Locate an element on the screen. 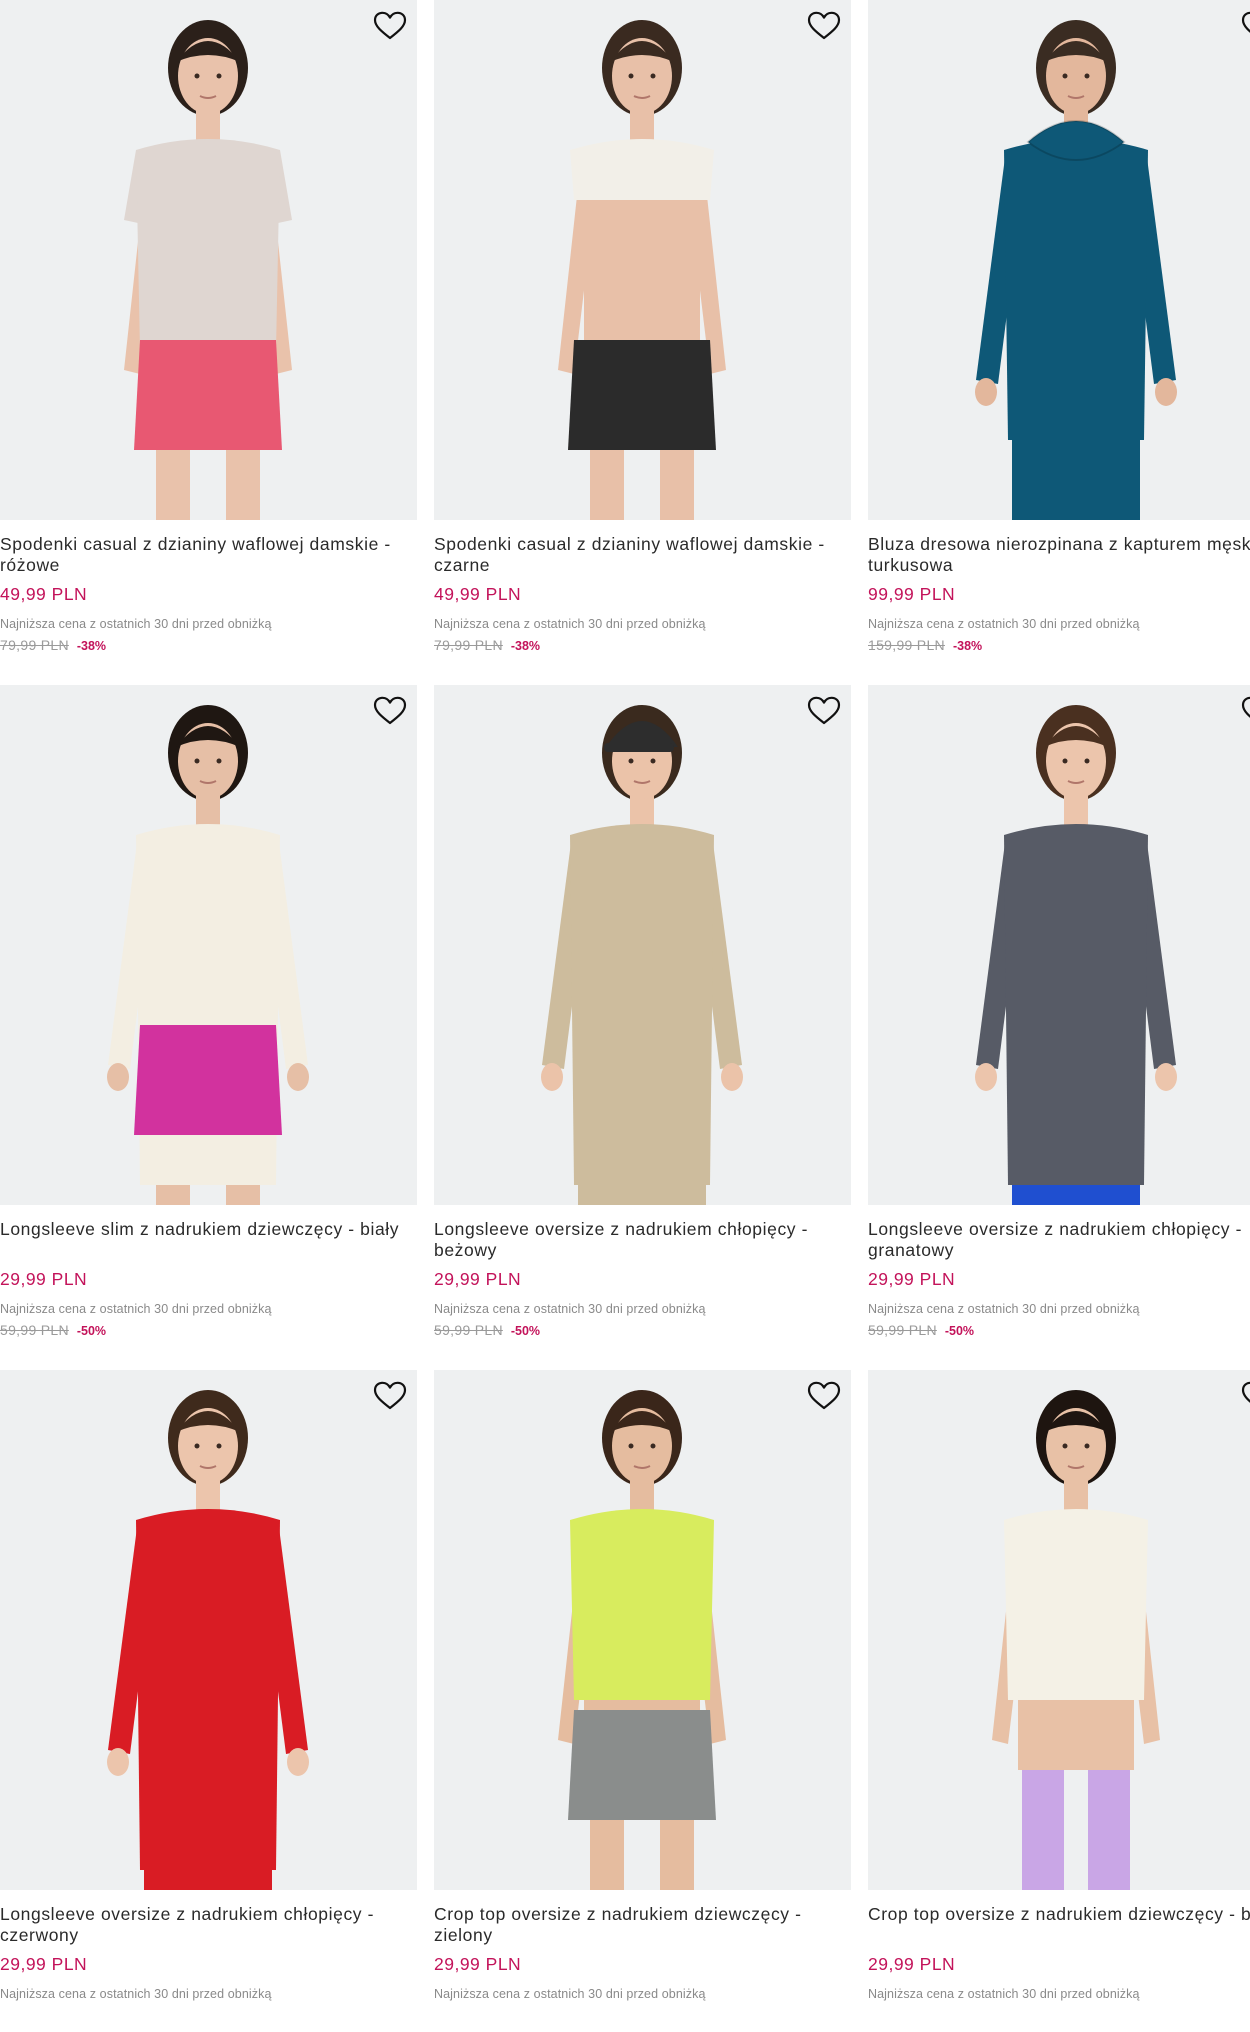  old-price: 79,99 PLN is located at coordinates (468, 645).